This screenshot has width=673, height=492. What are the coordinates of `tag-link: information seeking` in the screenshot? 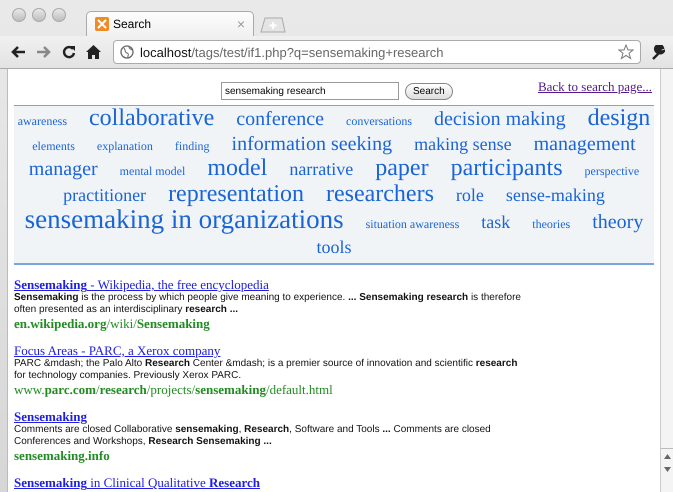 It's located at (312, 143).